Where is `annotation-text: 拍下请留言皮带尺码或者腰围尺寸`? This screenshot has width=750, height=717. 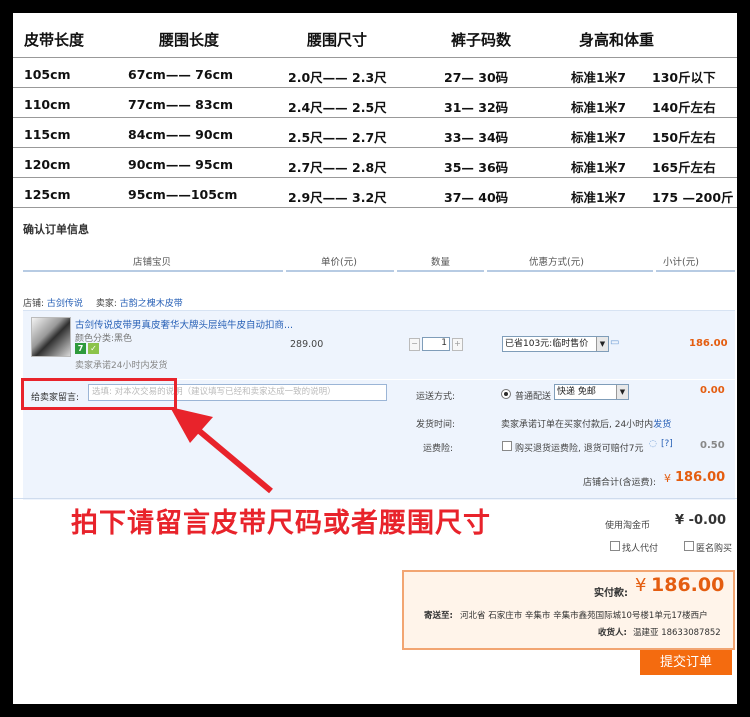 annotation-text: 拍下请留言皮带尺码或者腰围尺寸 is located at coordinates (281, 523).